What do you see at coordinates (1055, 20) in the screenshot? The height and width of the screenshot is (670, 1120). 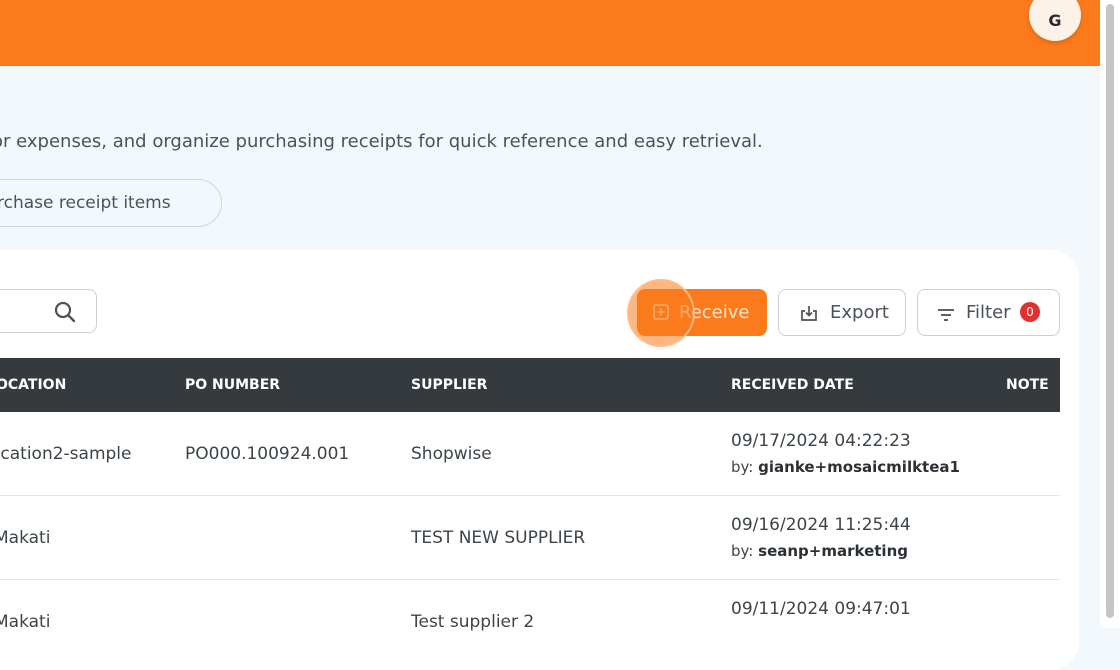 I see `avatar-initial: G` at bounding box center [1055, 20].